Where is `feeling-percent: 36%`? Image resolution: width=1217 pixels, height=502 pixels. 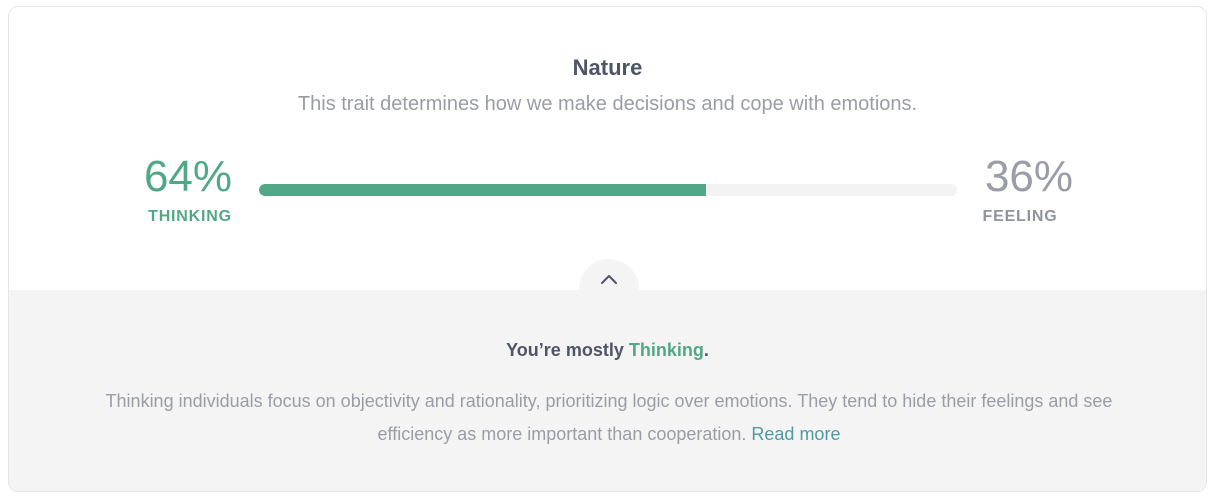 feeling-percent: 36% is located at coordinates (1029, 176).